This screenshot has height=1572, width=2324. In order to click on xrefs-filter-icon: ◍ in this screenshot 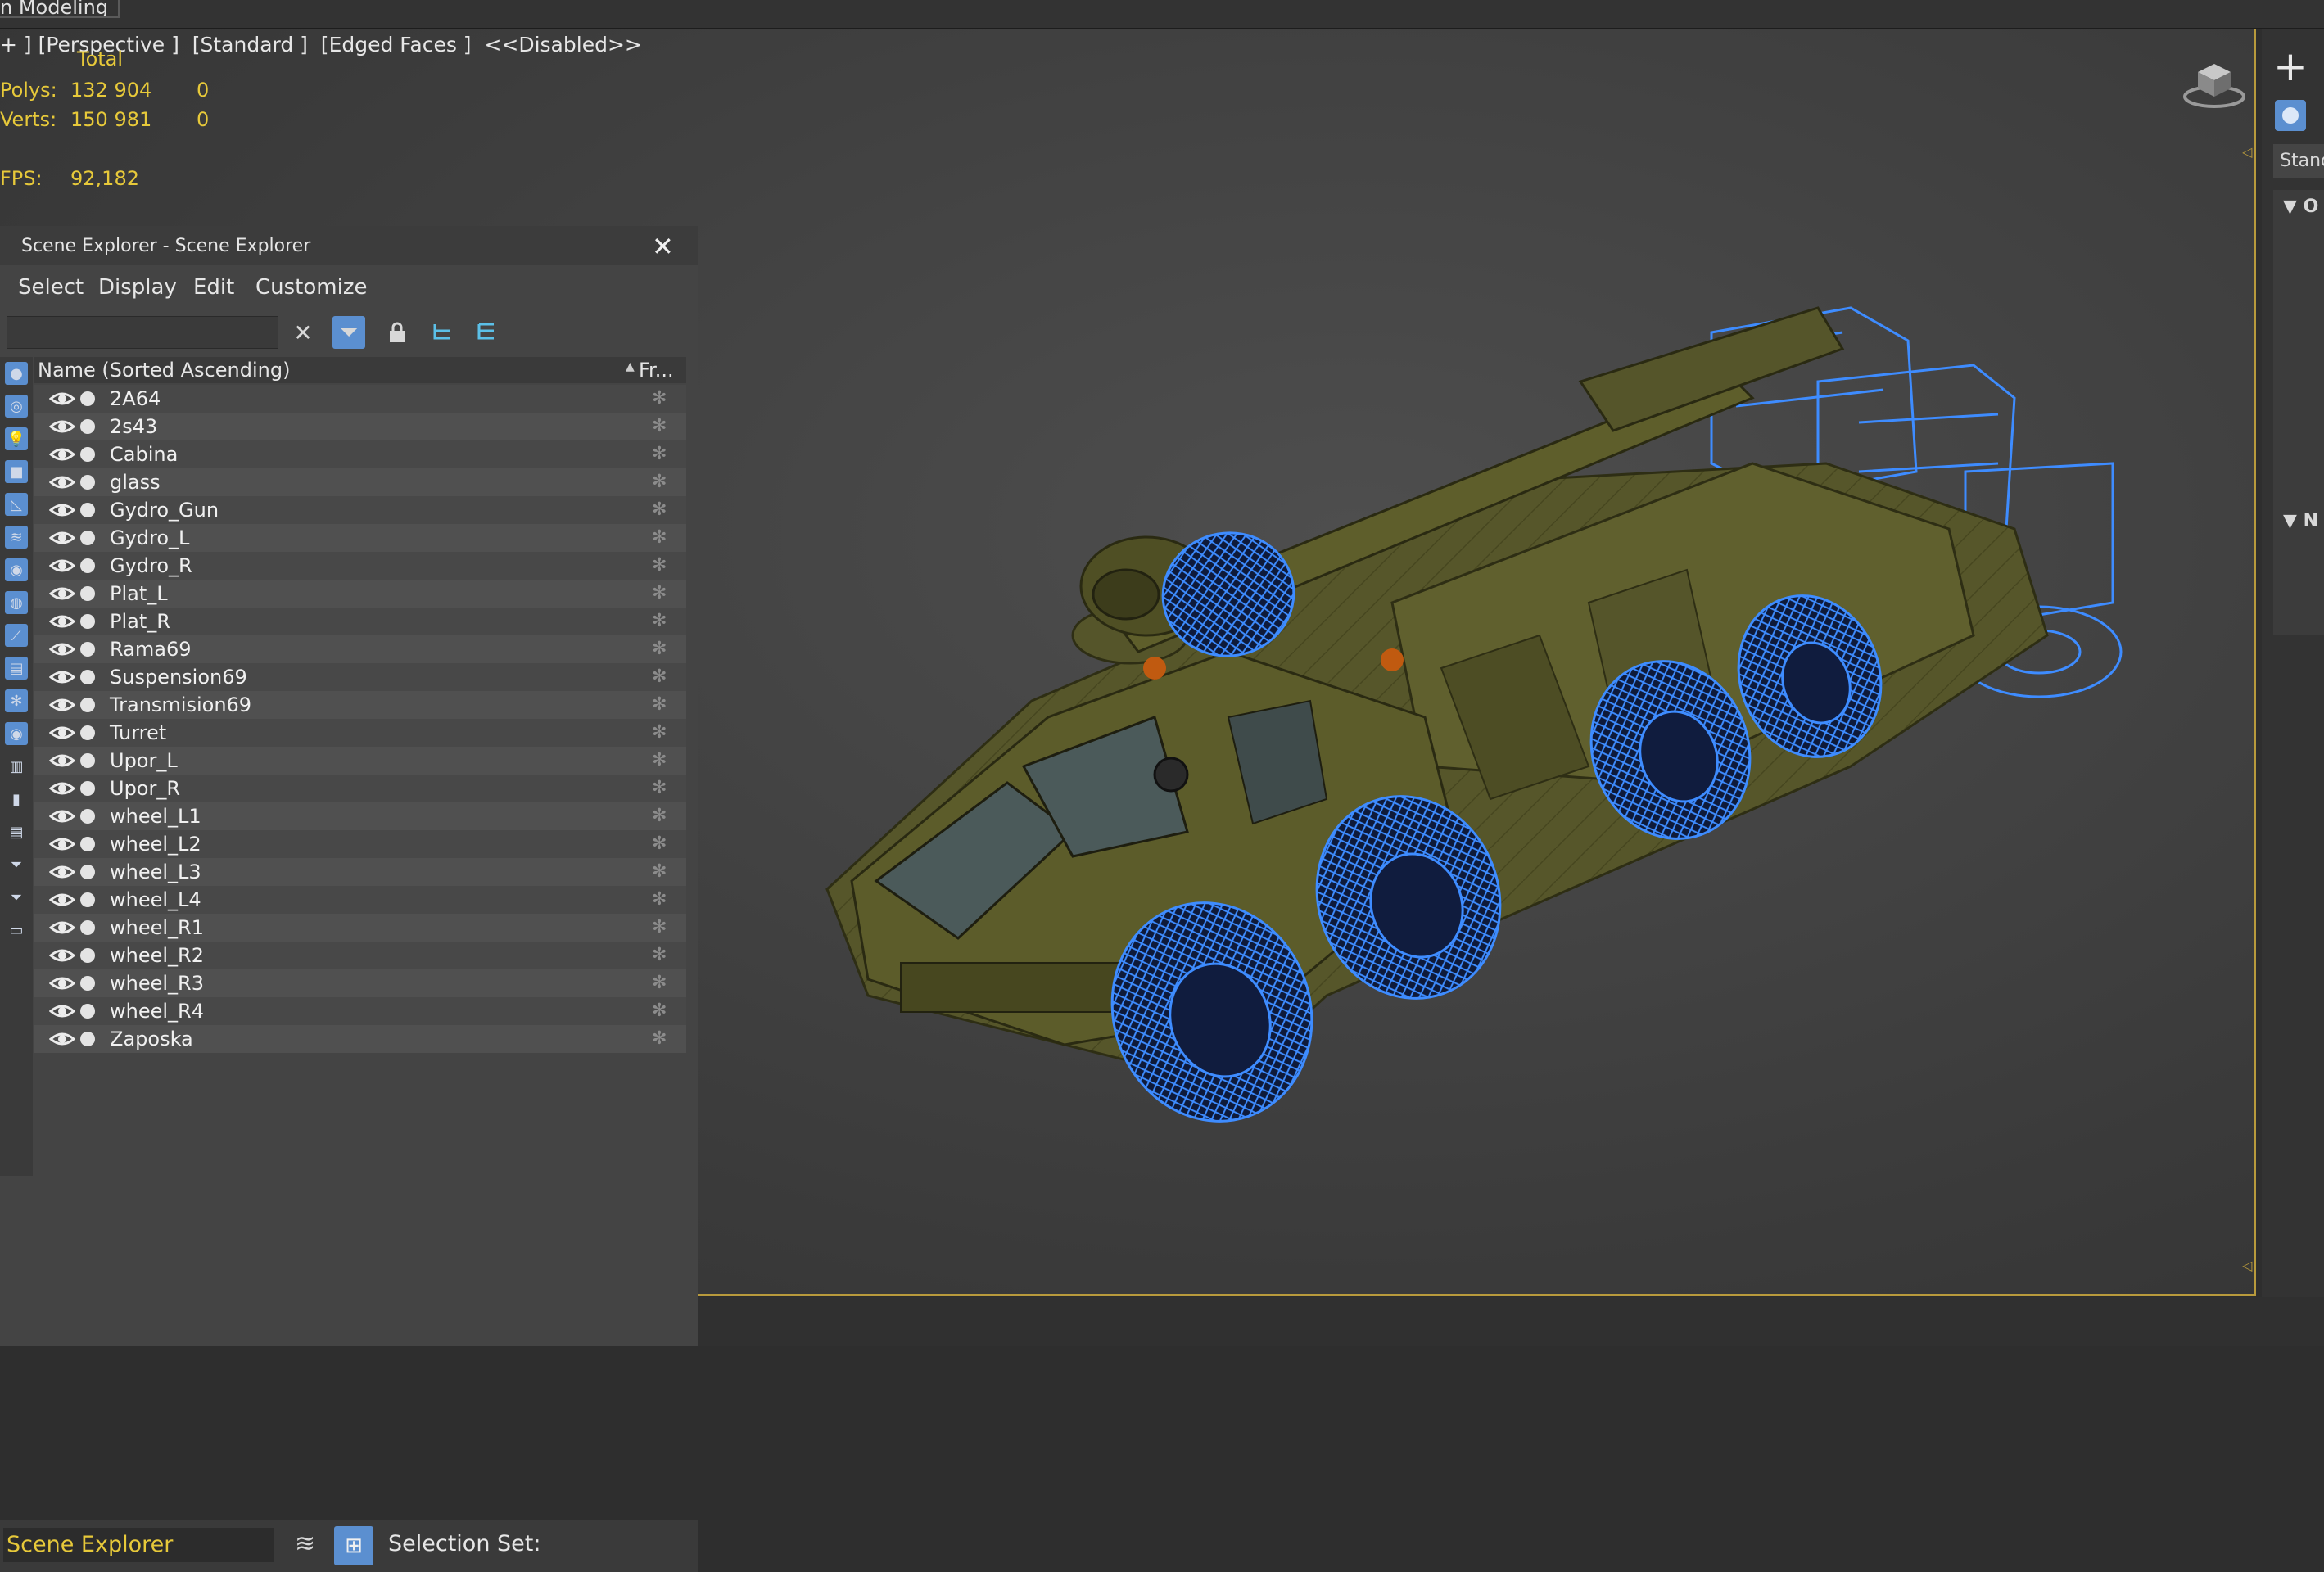, I will do `click(17, 602)`.